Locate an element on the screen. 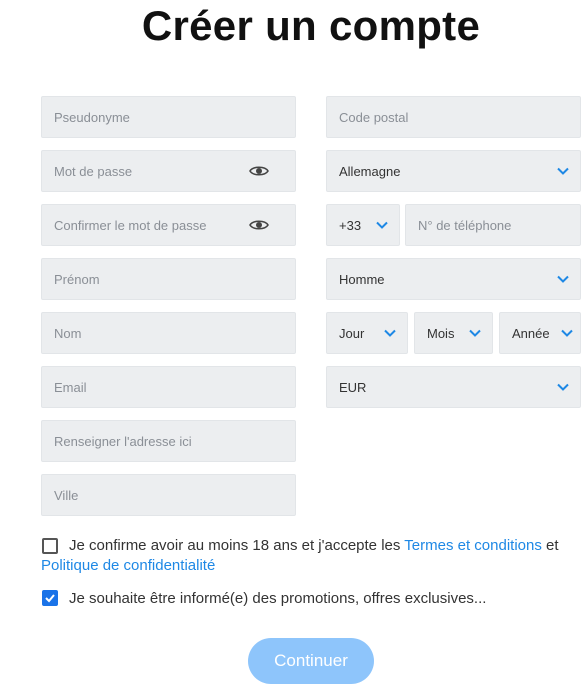 The height and width of the screenshot is (697, 587). month-select: Mois is located at coordinates (453, 333).